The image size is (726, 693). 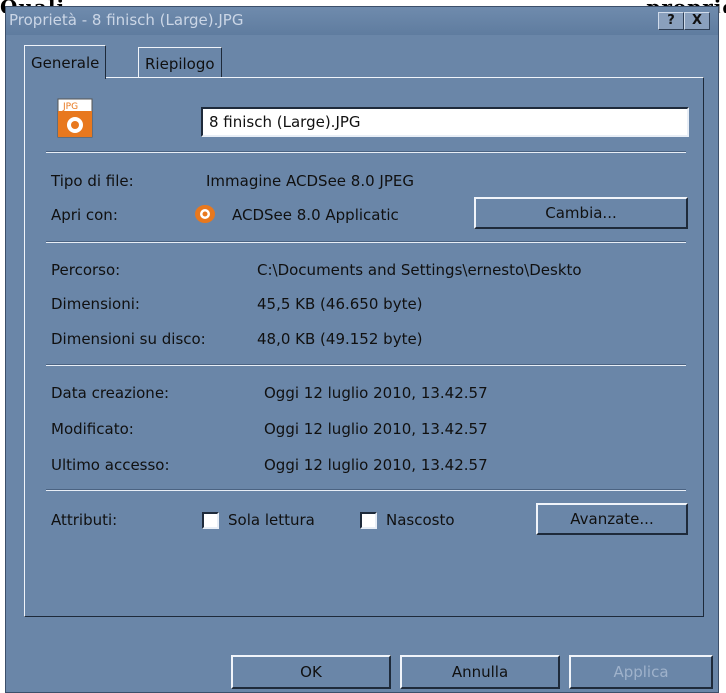 What do you see at coordinates (315, 215) in the screenshot?
I see `open-with-value: ACDSee 8.0 Applicatic` at bounding box center [315, 215].